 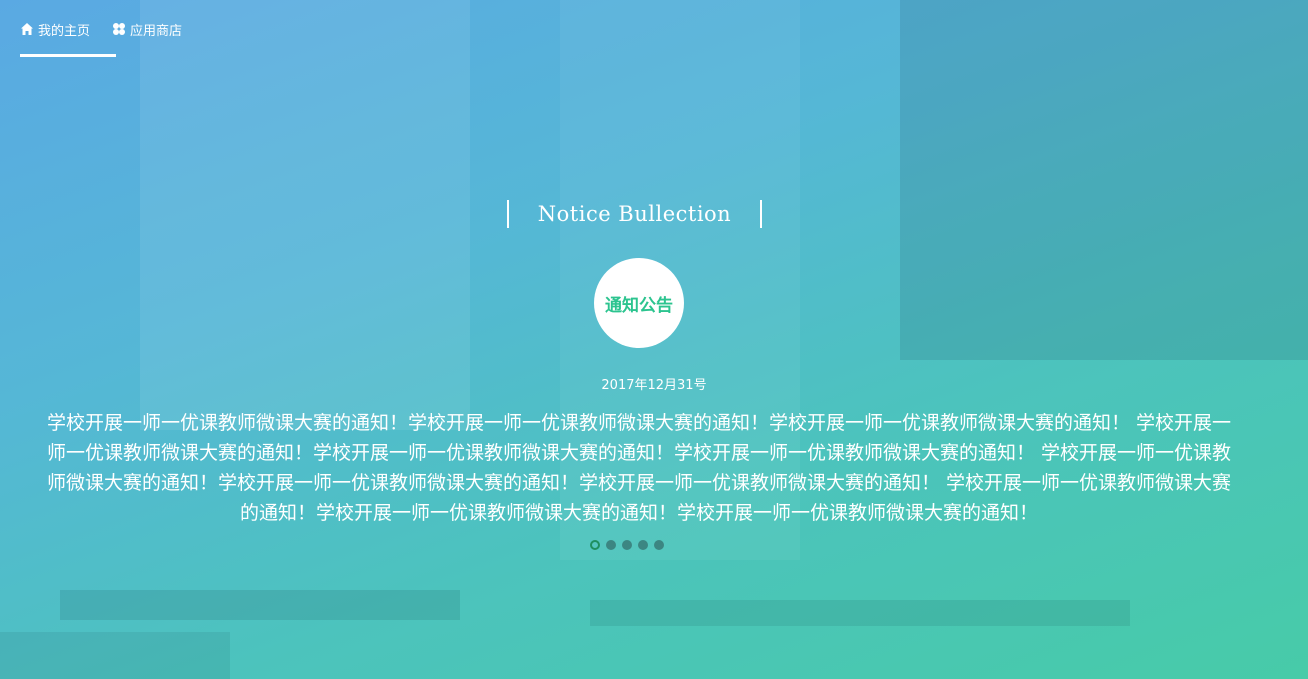 I want to click on nav-item-home: 我的主页, so click(x=68, y=29).